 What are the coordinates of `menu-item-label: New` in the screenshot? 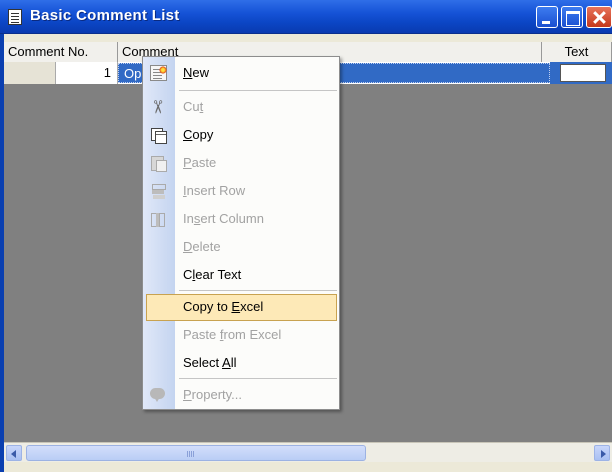 It's located at (196, 72).